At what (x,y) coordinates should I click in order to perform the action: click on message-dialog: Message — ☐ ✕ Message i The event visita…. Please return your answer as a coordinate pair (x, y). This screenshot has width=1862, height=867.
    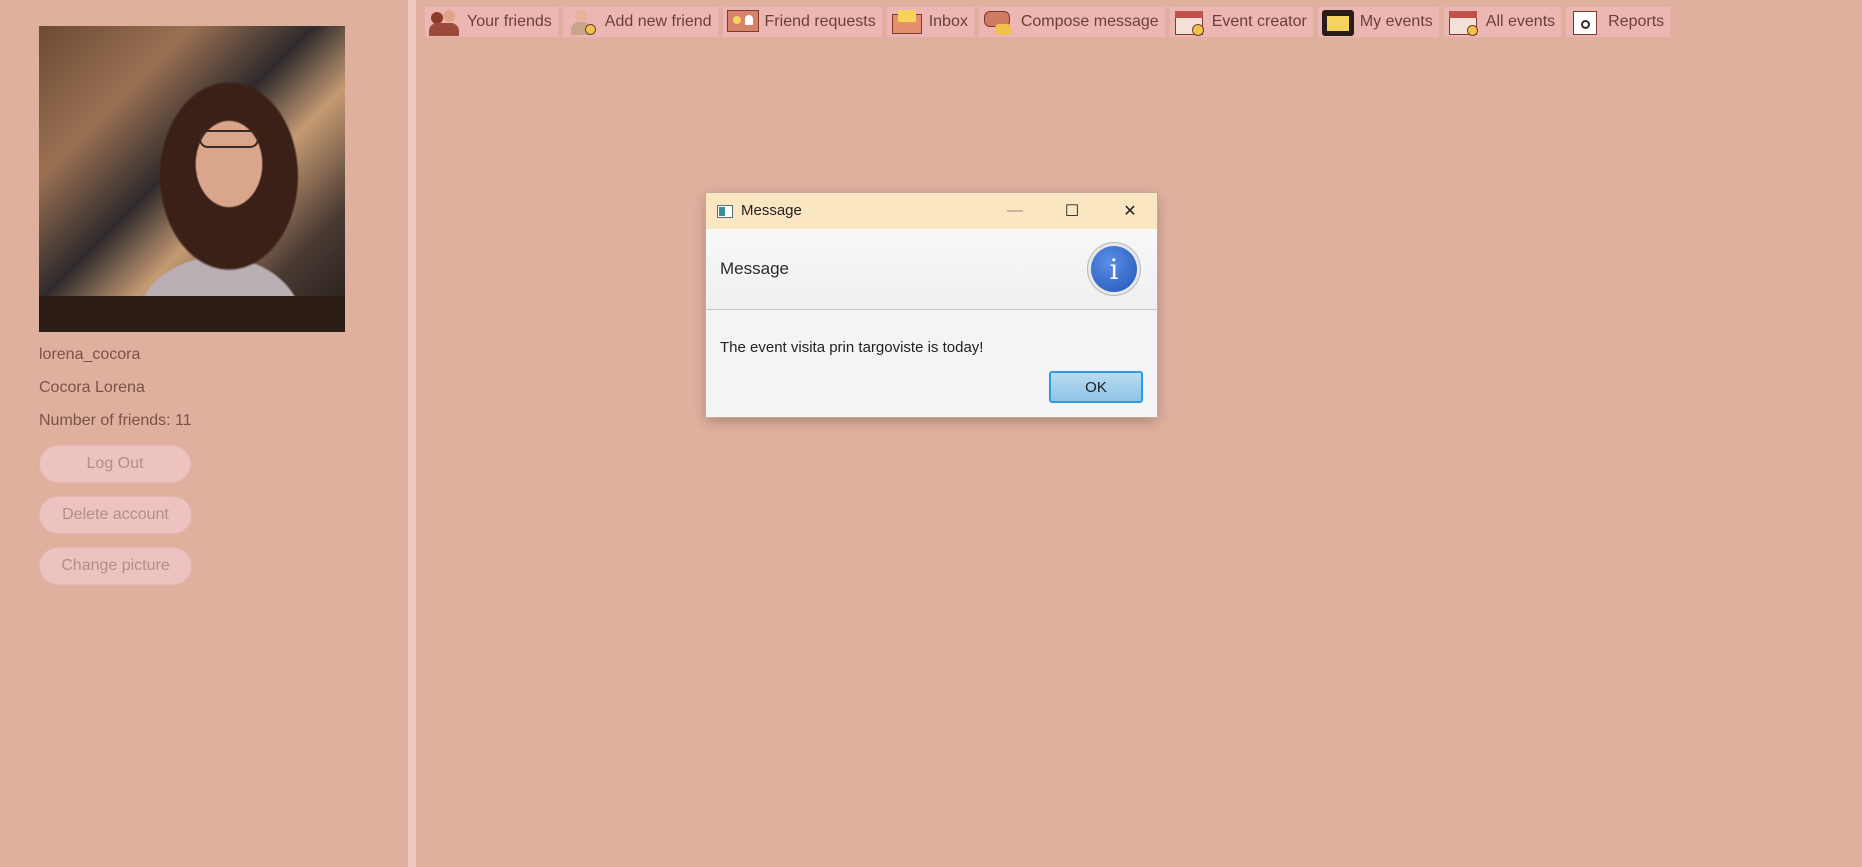
    Looking at the image, I should click on (931, 305).